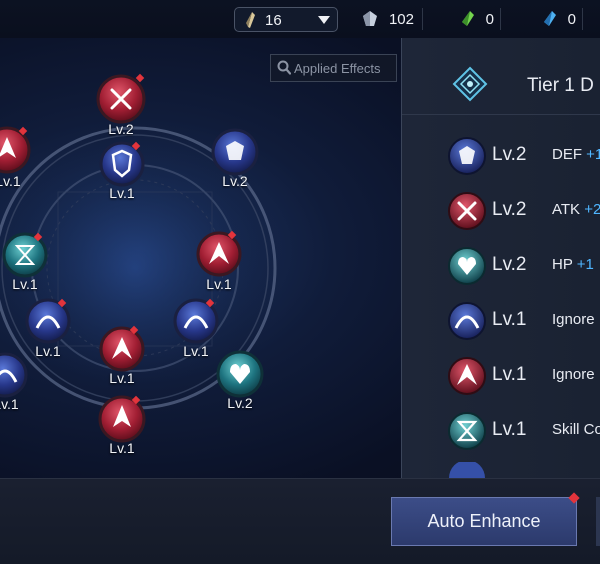 This screenshot has height=564, width=600. Describe the element at coordinates (196, 321) in the screenshot. I see `skill-node-lower-right-inner` at that location.